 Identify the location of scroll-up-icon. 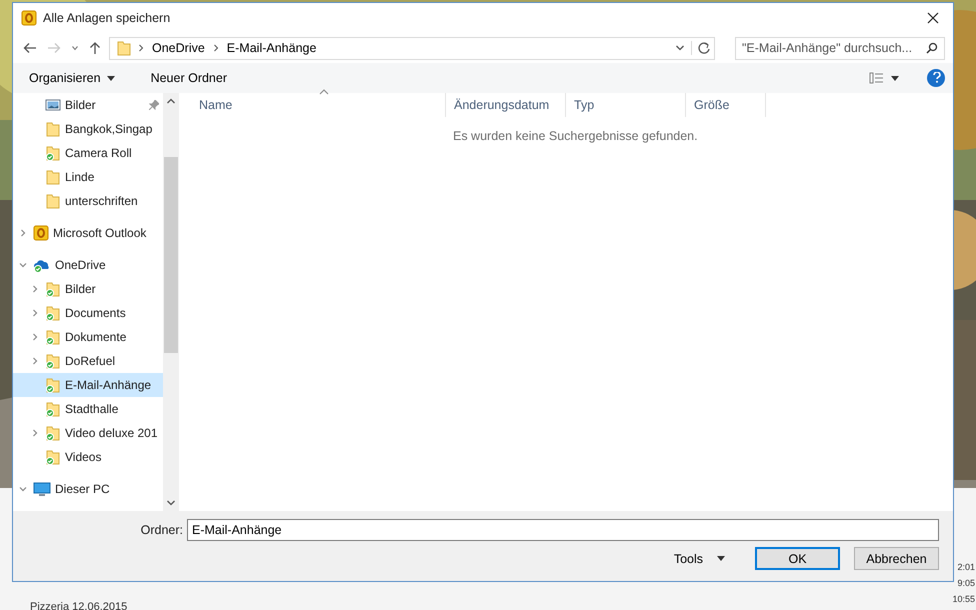
(171, 101).